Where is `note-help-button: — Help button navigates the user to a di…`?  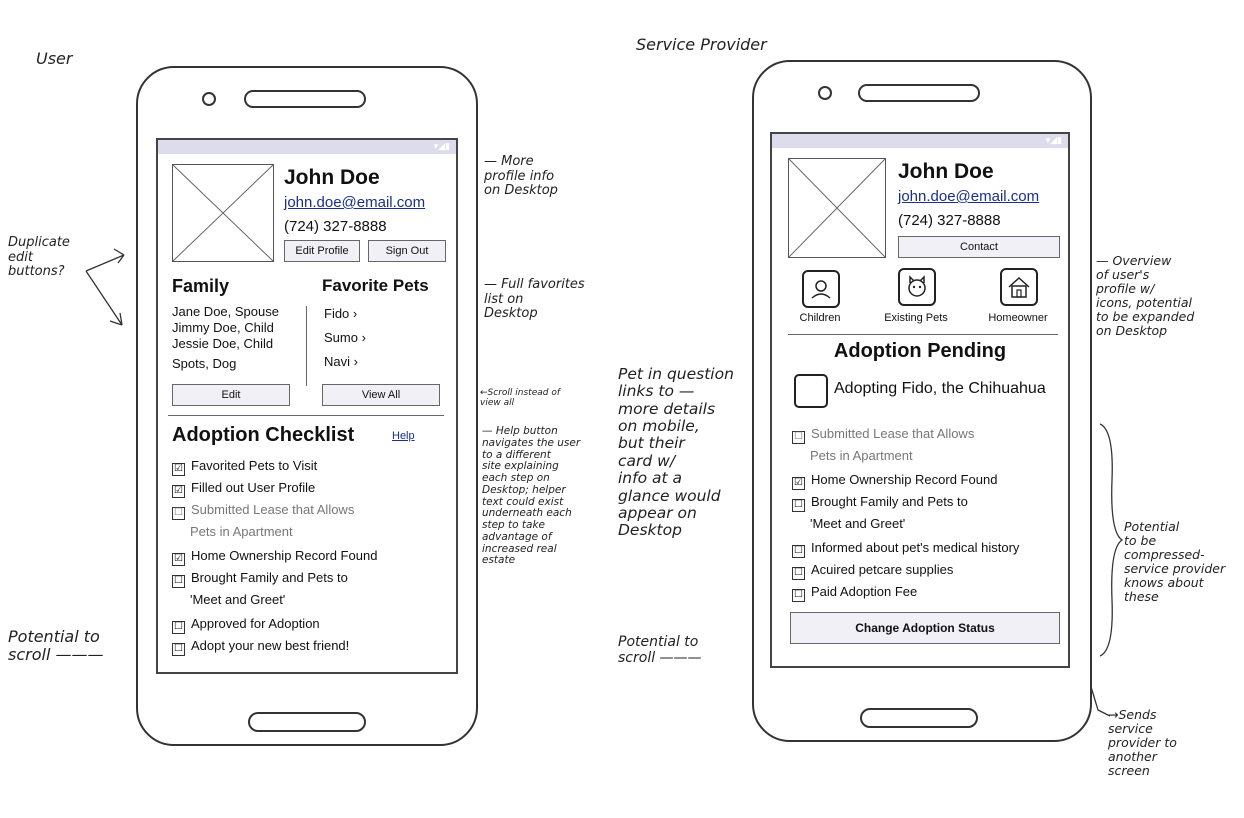
note-help-button: — Help button navigates the user to a di… is located at coordinates (531, 496).